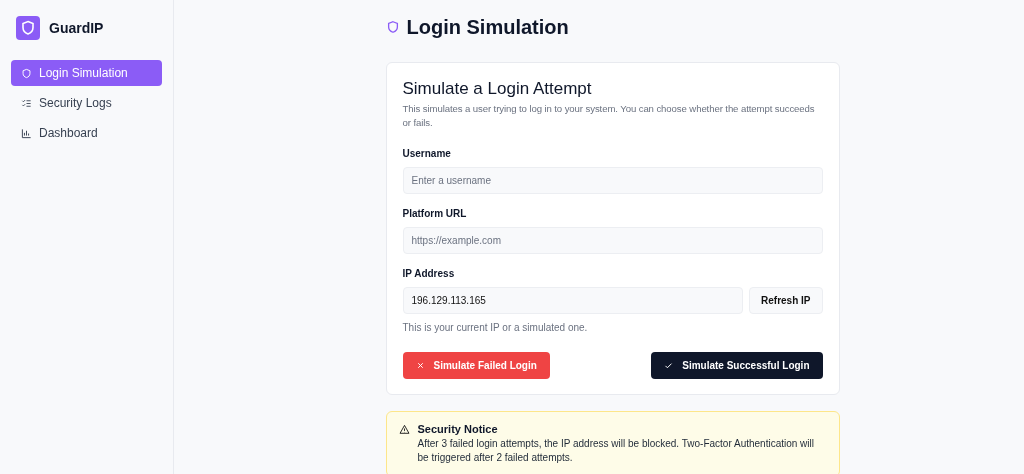 This screenshot has width=1024, height=474. Describe the element at coordinates (495, 327) in the screenshot. I see `field-hint: This is your current IP or a simulated one.` at that location.